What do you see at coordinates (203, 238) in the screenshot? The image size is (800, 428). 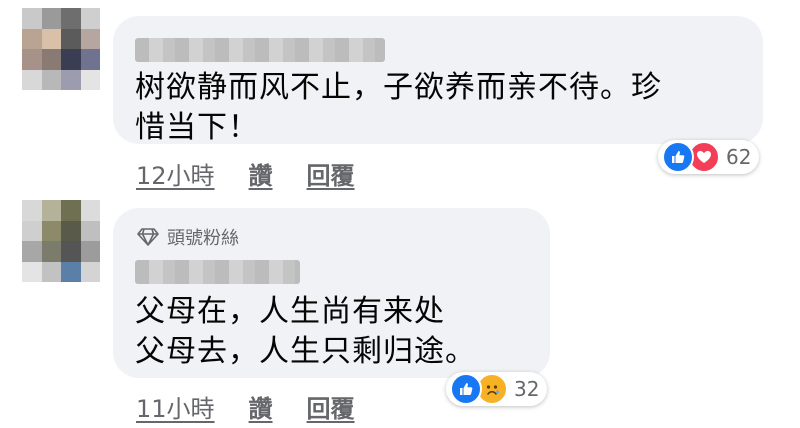 I see `top-fan-label: 頭號粉絲` at bounding box center [203, 238].